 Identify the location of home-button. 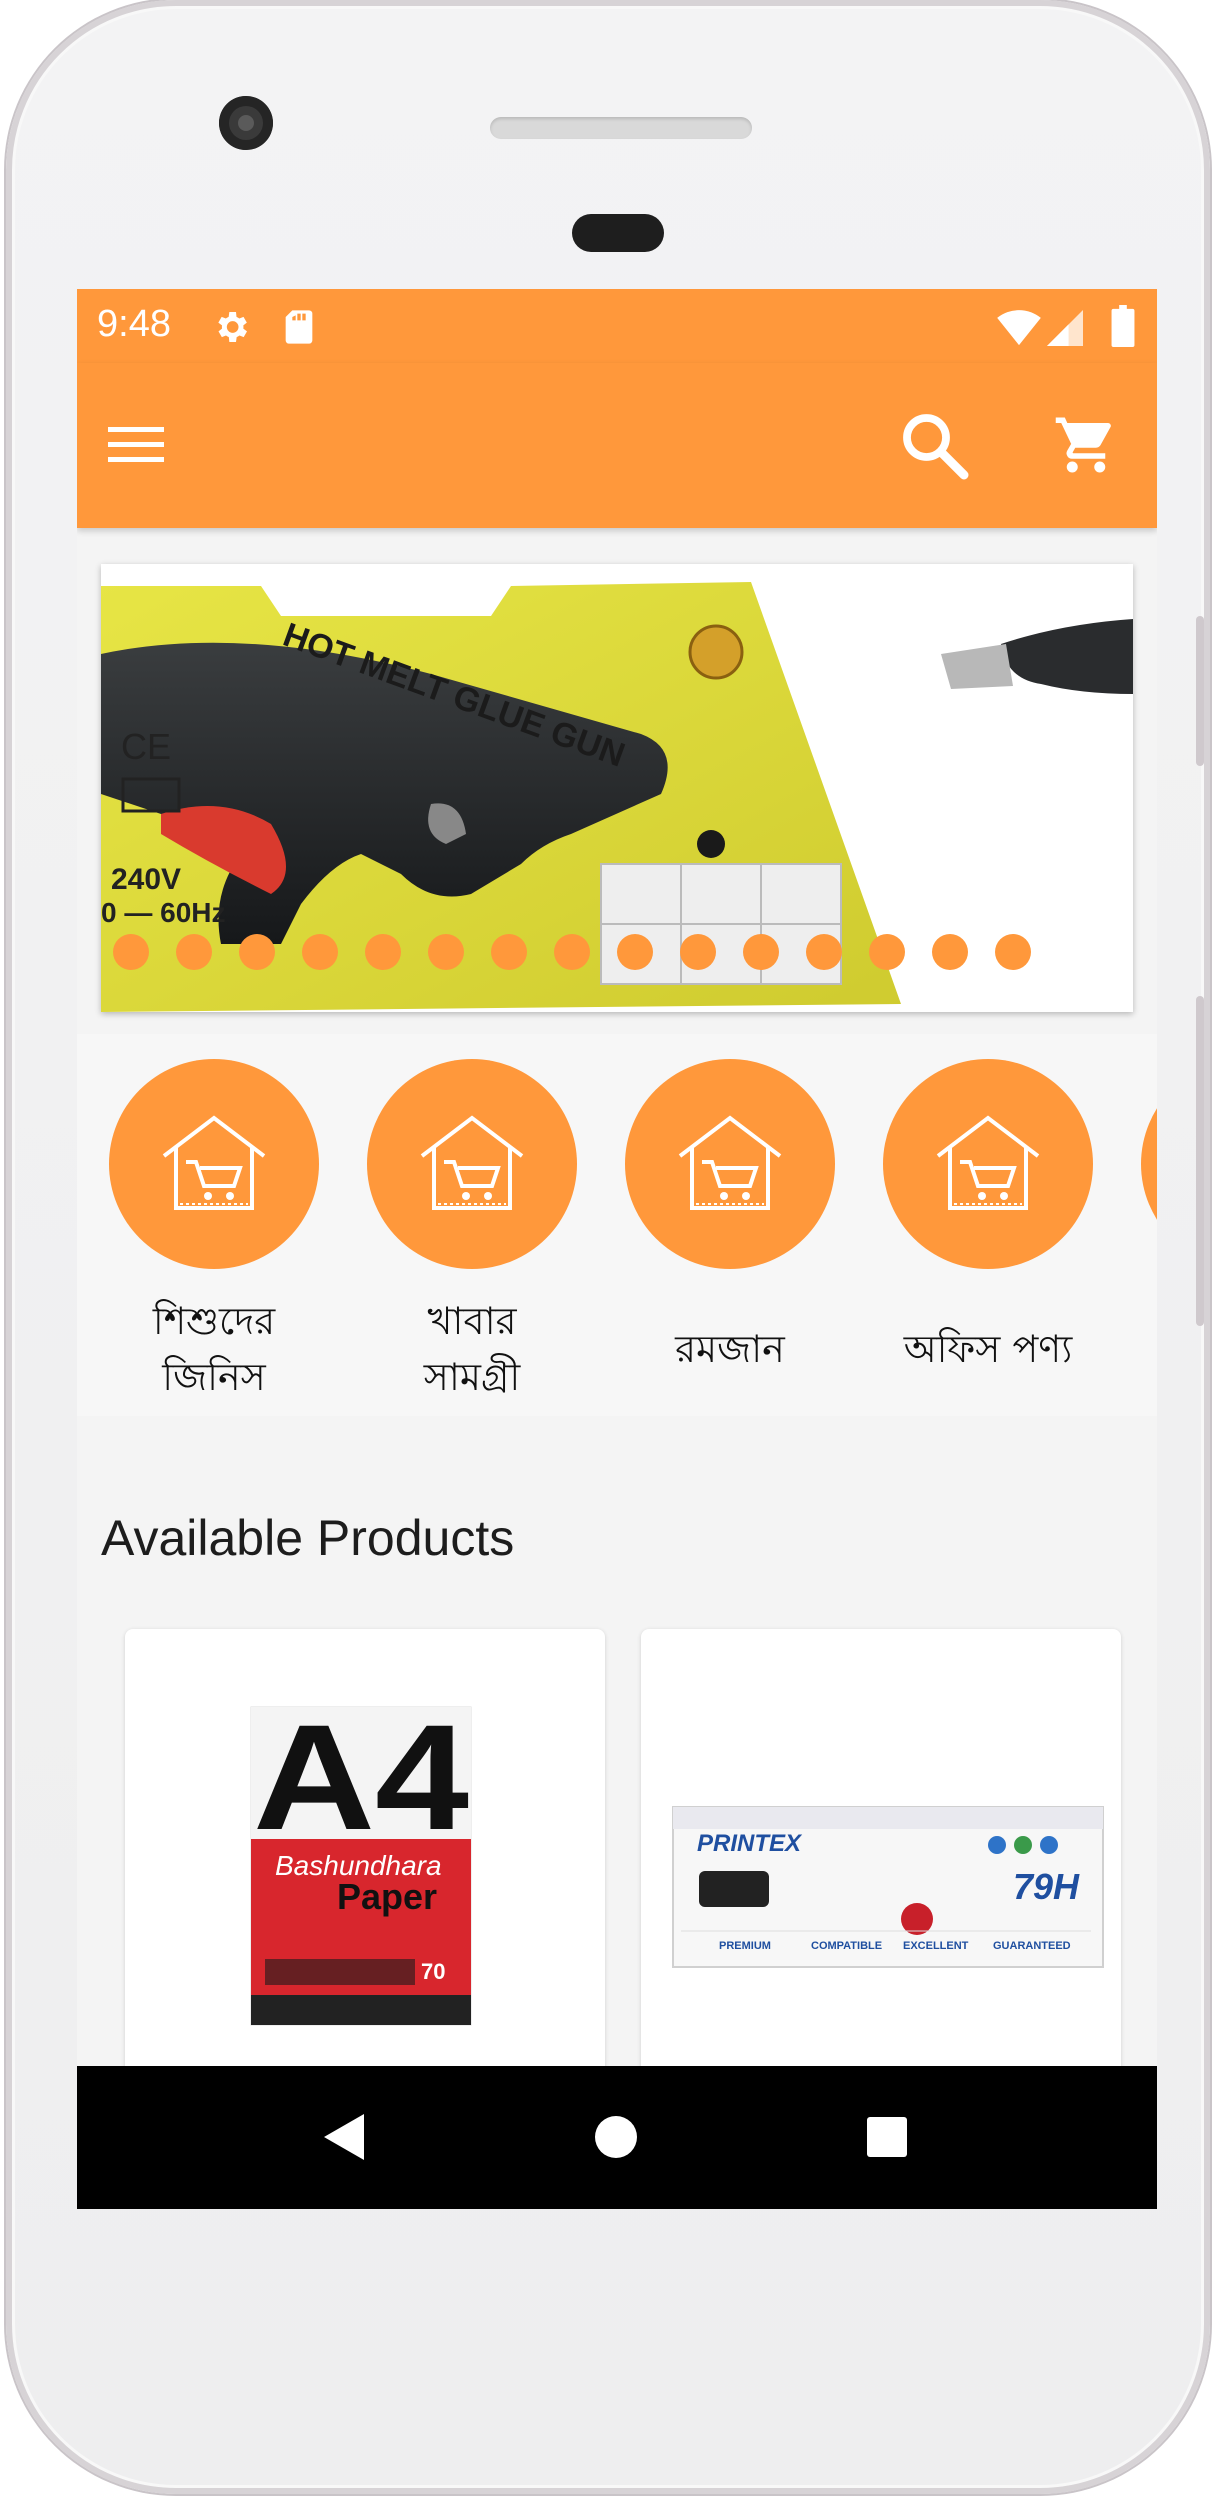
(616, 2137).